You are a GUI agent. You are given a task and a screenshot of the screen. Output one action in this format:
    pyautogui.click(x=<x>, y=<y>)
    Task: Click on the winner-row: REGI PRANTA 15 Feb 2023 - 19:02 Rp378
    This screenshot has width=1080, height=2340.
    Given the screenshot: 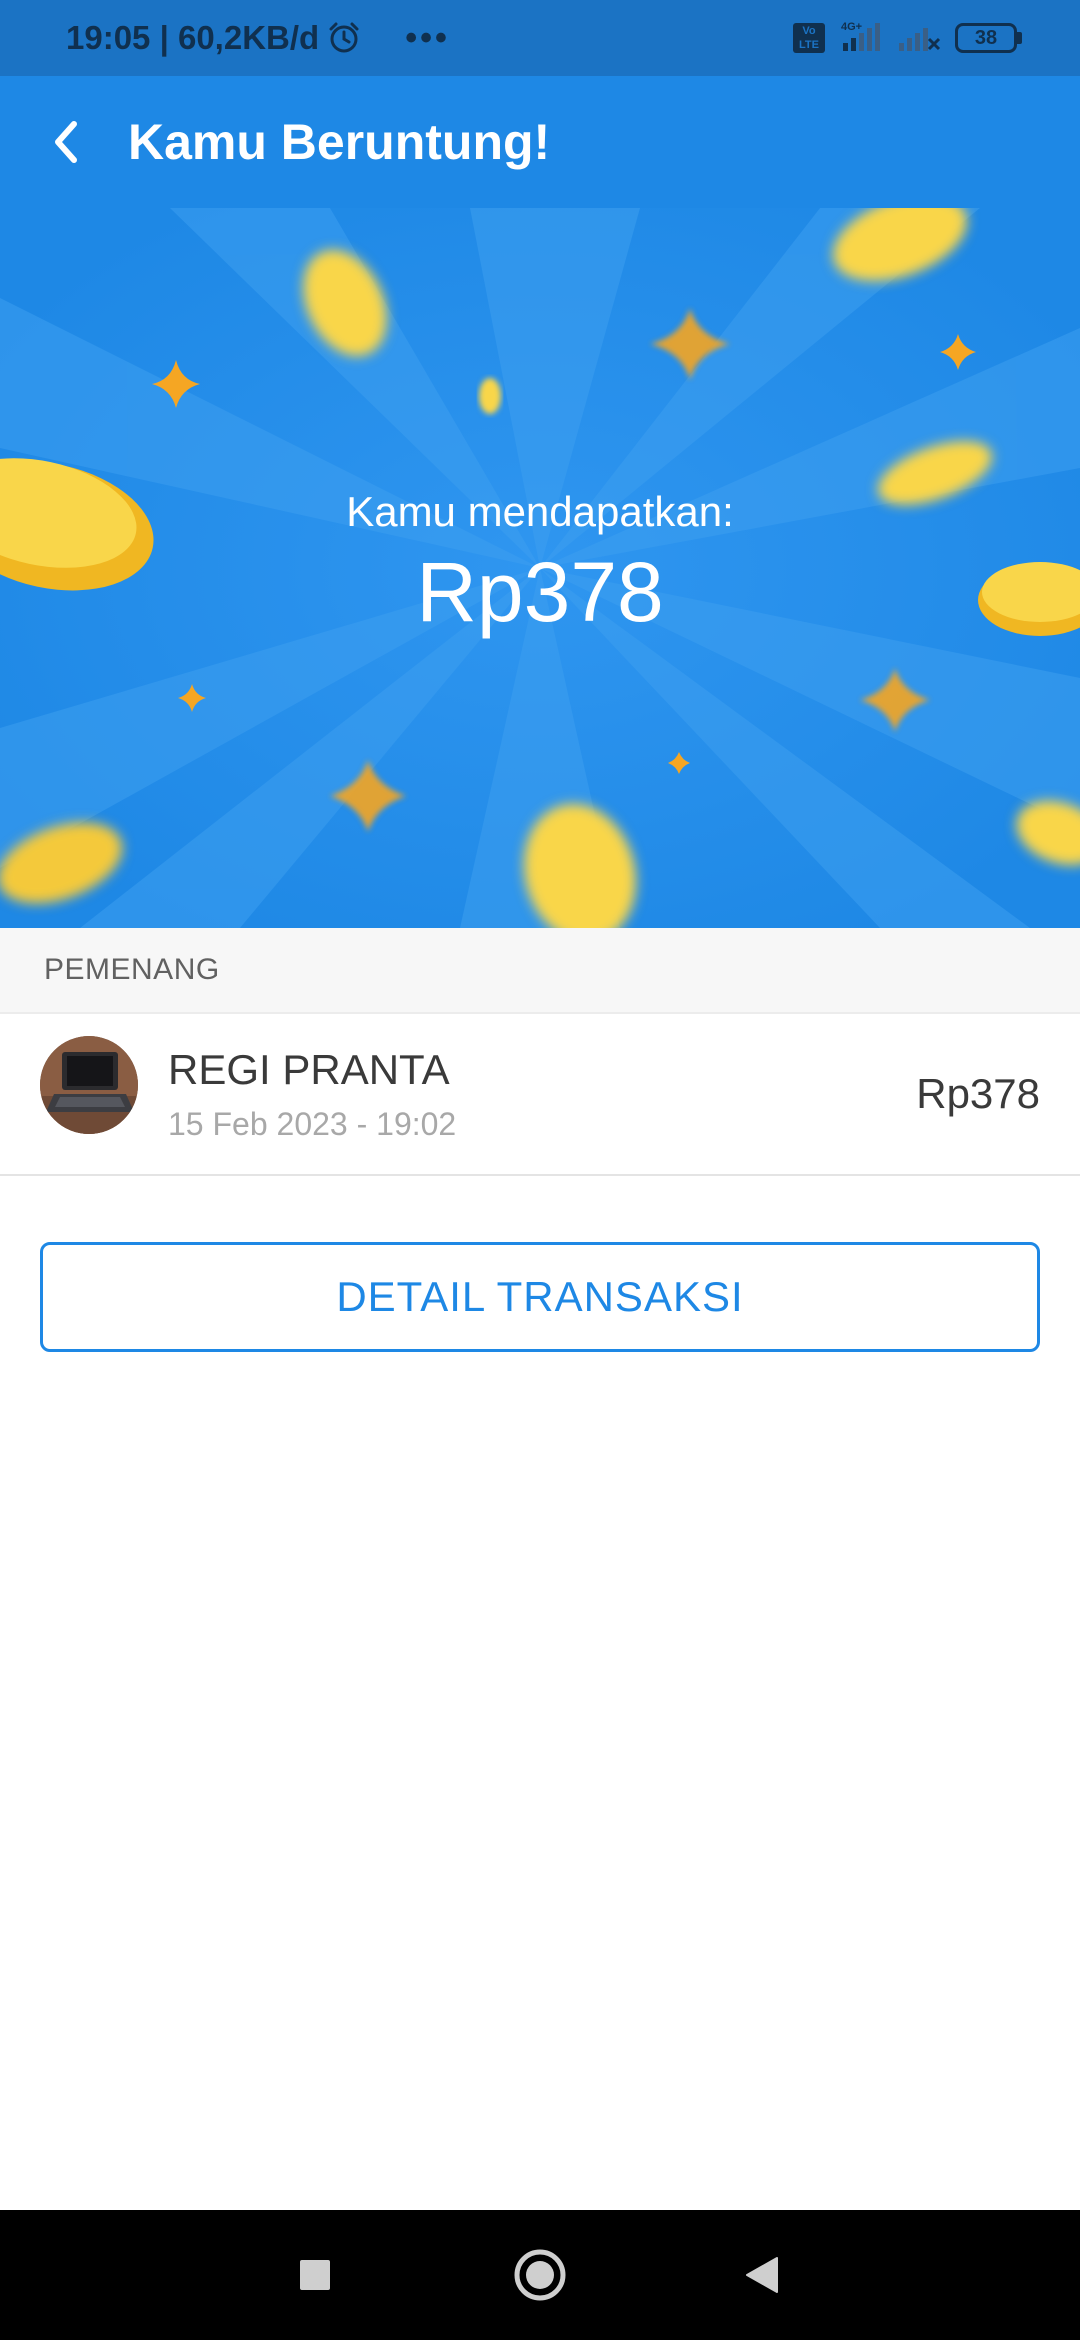 What is the action you would take?
    pyautogui.click(x=540, y=1095)
    